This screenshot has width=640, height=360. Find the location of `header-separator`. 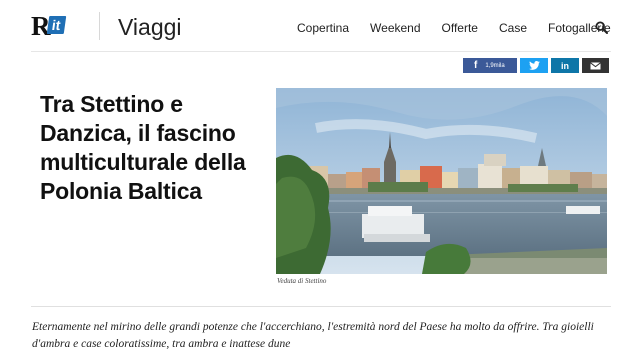

header-separator is located at coordinates (99, 26).